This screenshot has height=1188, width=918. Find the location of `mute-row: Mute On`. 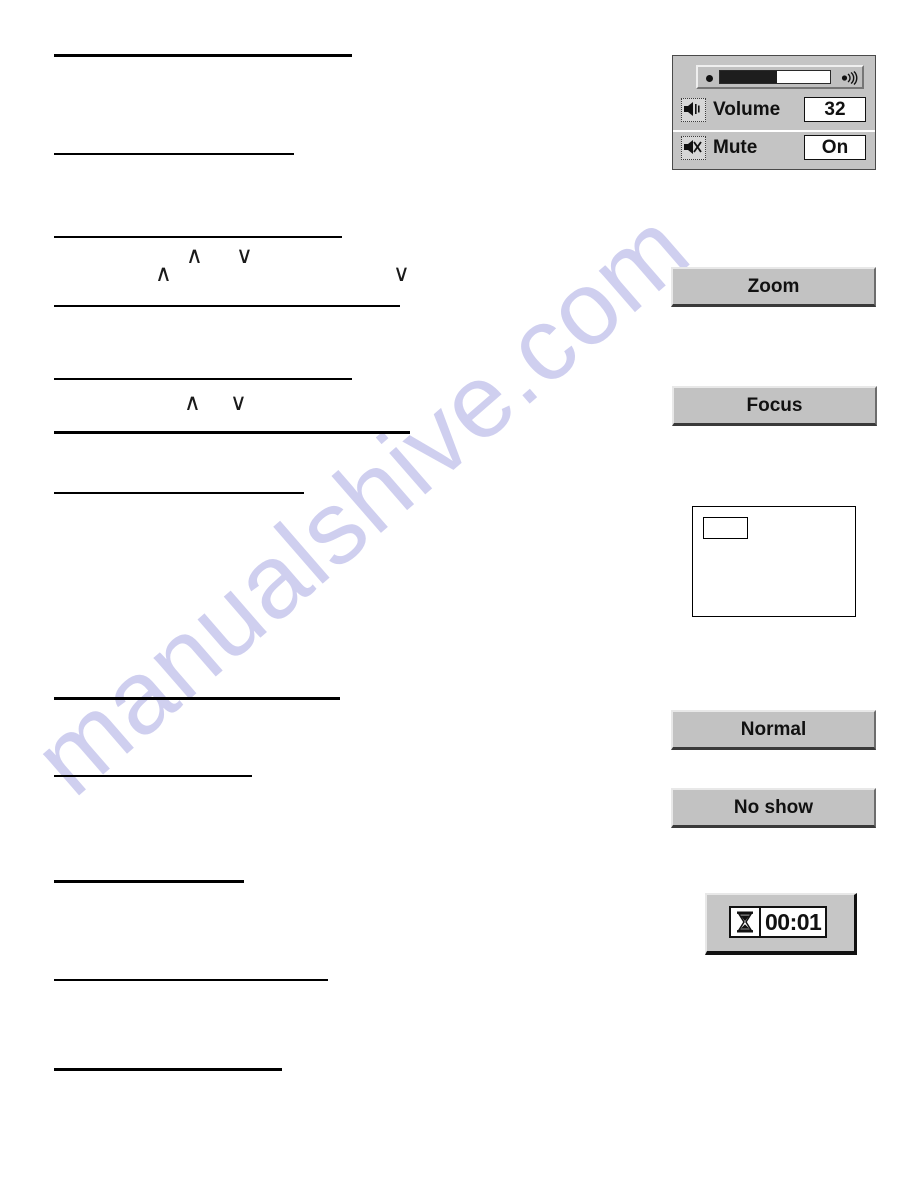

mute-row: Mute On is located at coordinates (774, 146).